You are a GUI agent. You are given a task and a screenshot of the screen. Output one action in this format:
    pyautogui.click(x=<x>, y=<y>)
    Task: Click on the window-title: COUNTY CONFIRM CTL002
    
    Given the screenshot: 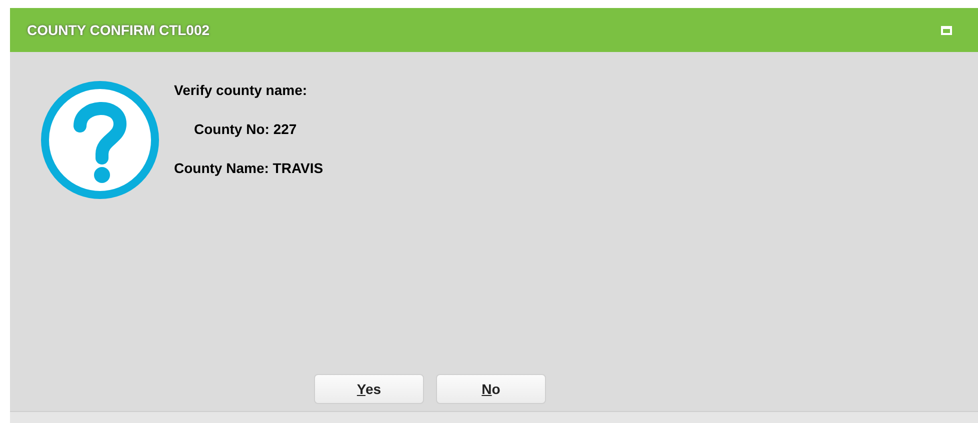 What is the action you would take?
    pyautogui.click(x=118, y=30)
    